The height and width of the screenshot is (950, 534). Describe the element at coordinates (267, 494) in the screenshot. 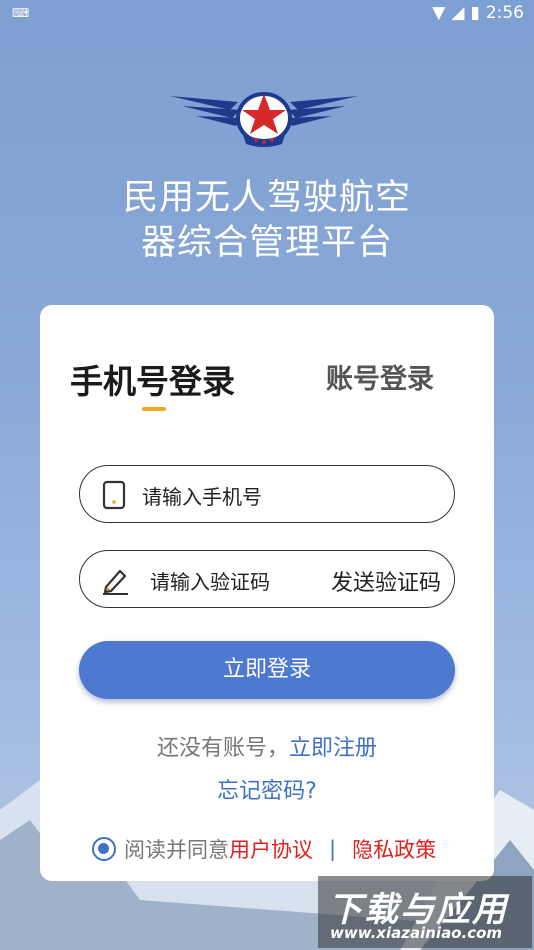

I see `phone-input: 请输入手机号` at that location.